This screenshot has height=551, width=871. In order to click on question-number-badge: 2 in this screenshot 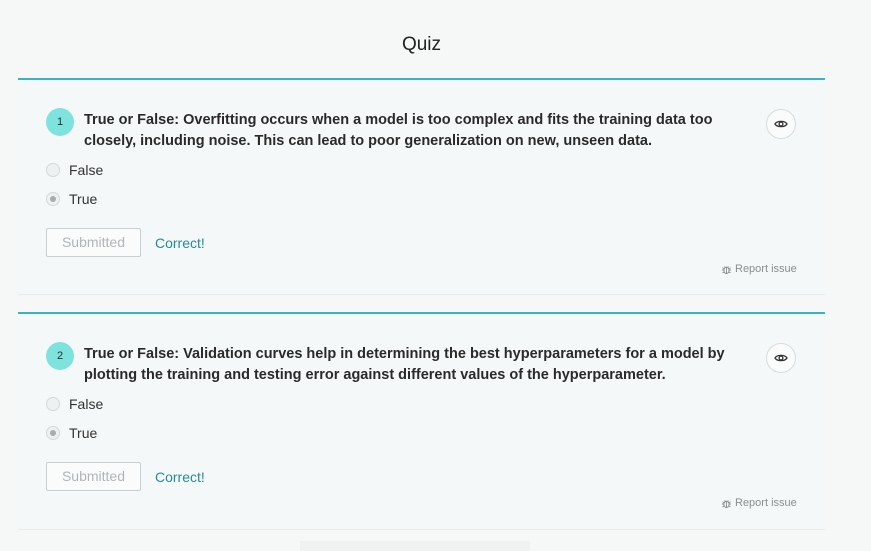, I will do `click(60, 356)`.